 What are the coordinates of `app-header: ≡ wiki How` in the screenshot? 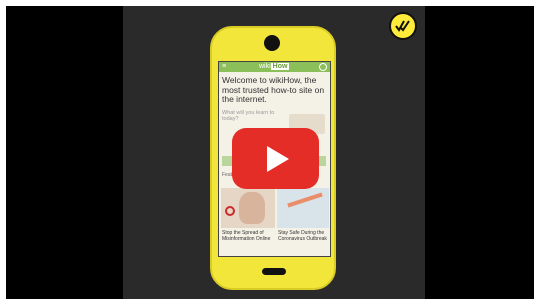 It's located at (274, 67).